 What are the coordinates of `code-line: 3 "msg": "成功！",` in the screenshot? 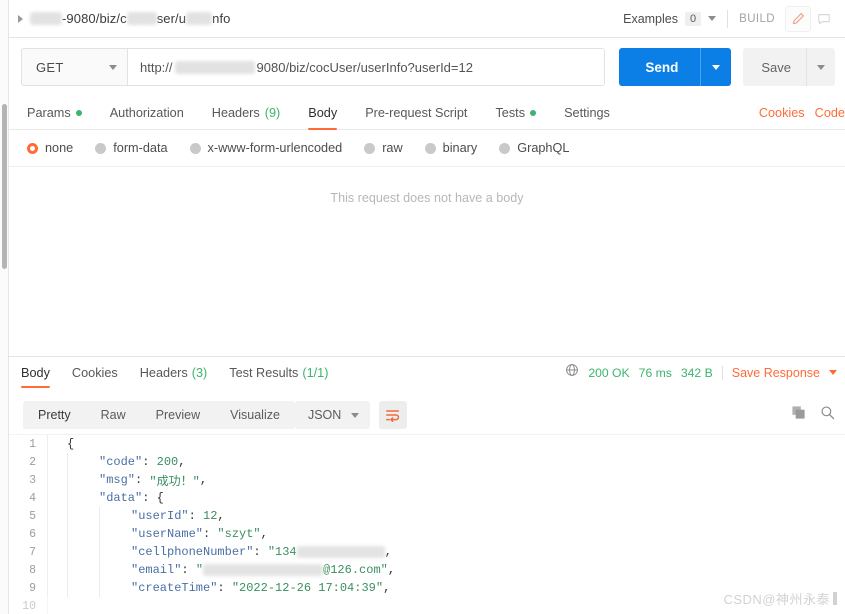 It's located at (427, 480).